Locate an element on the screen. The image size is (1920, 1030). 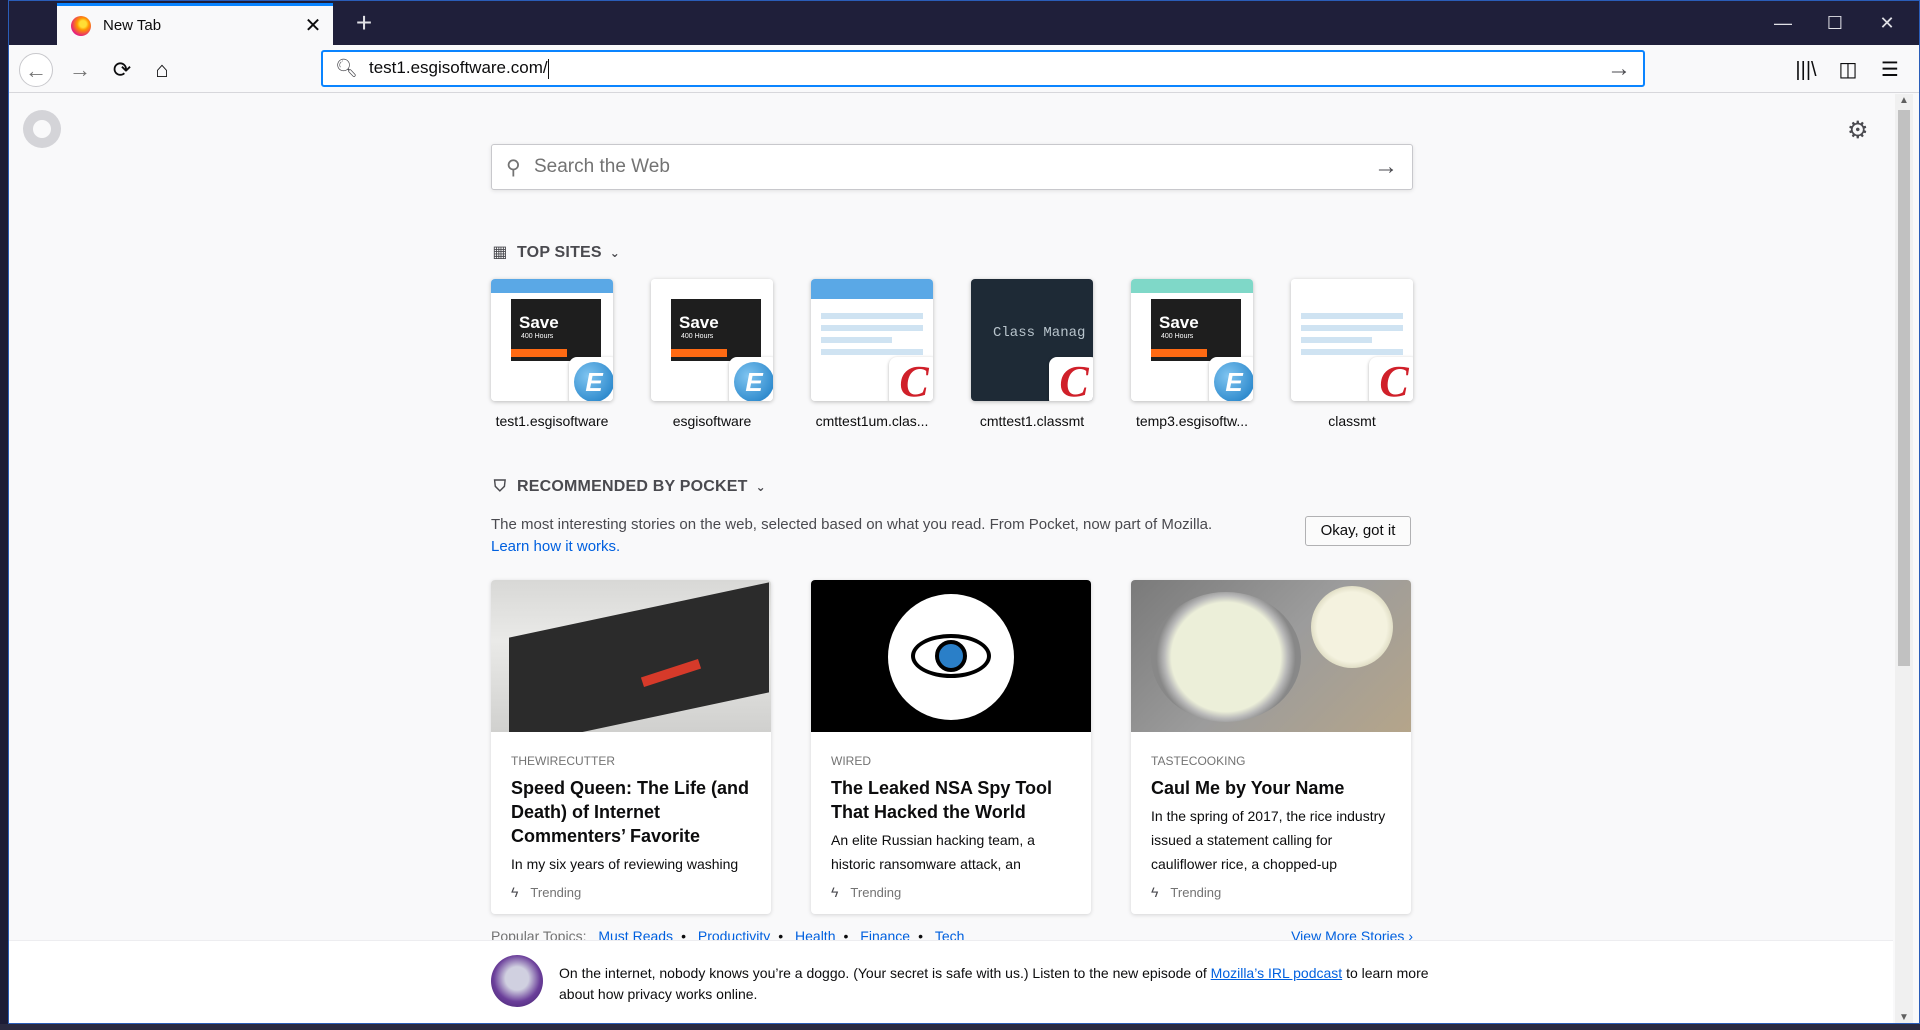
desktop-strip is located at coordinates (960, 1027).